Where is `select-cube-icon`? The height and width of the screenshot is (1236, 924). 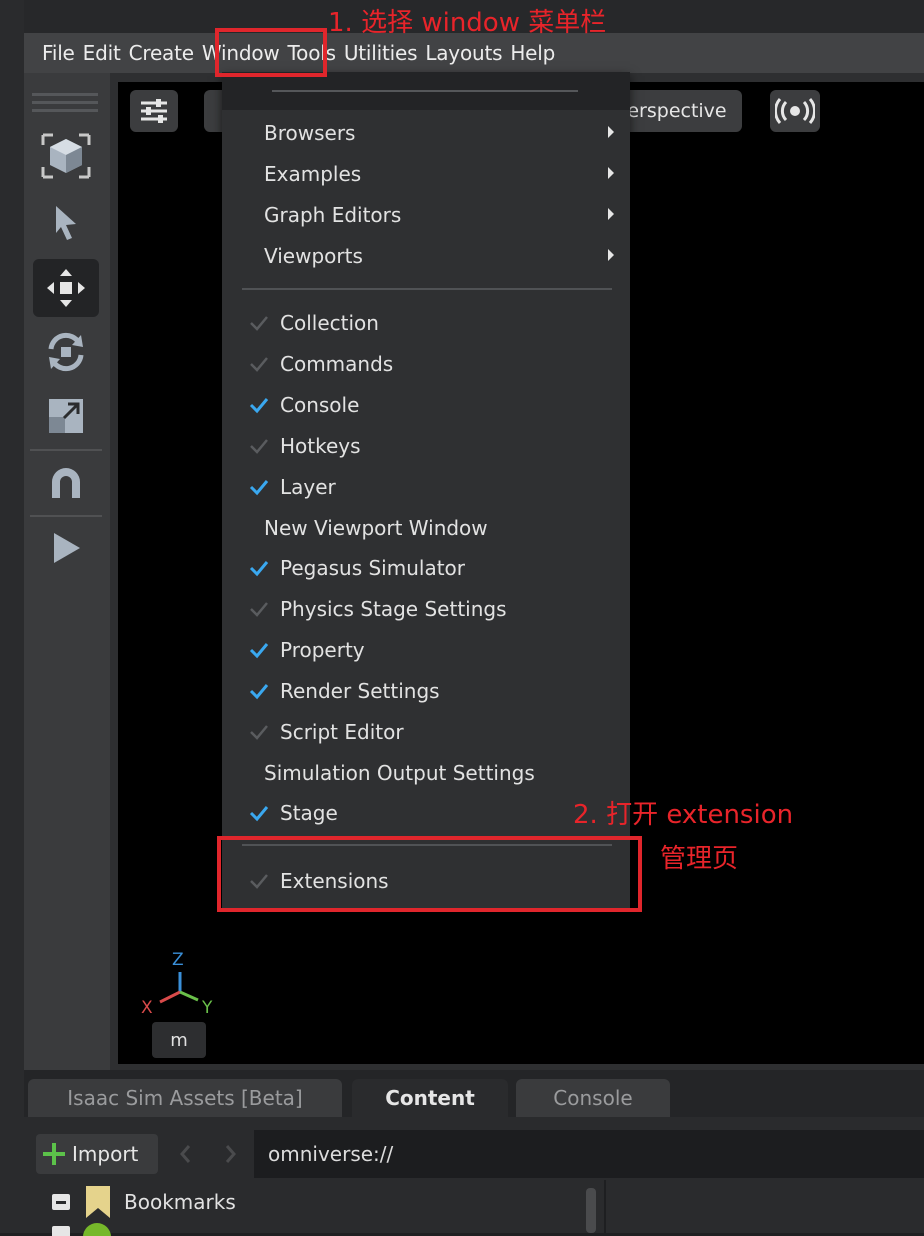
select-cube-icon is located at coordinates (66, 156).